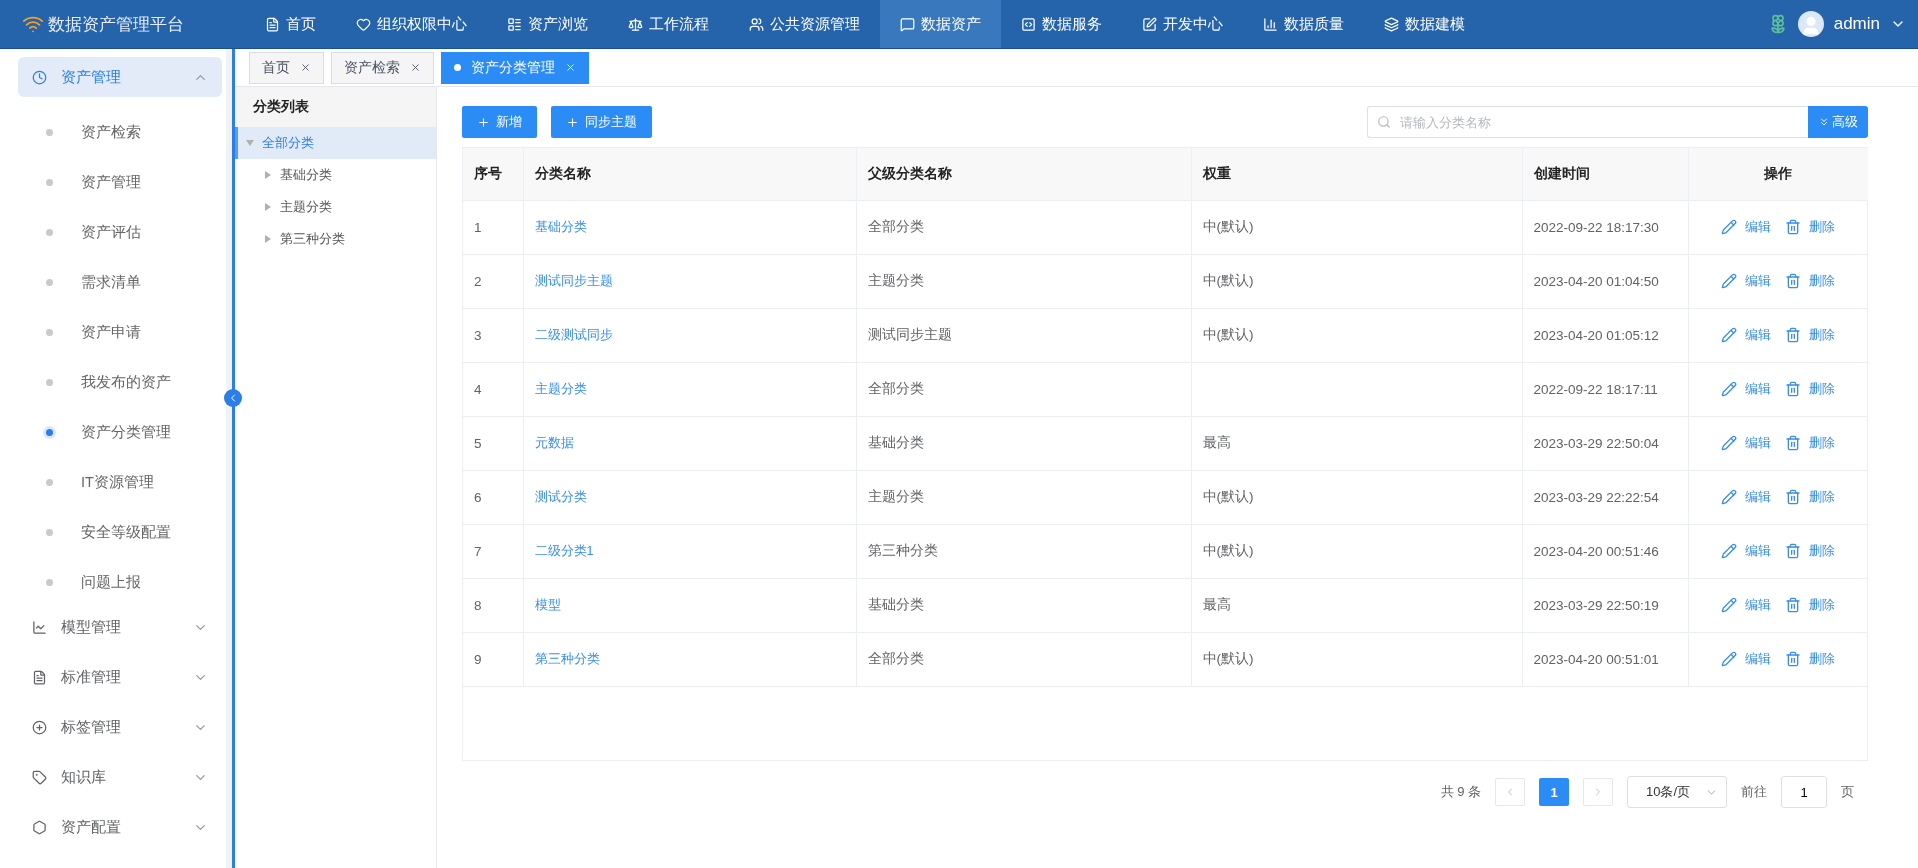  What do you see at coordinates (335, 239) in the screenshot?
I see `tree-item: 第三种分类` at bounding box center [335, 239].